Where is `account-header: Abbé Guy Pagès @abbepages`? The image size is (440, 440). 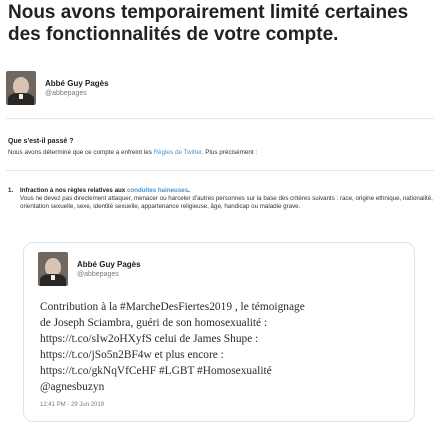
account-header: Abbé Guy Pagès @abbepages is located at coordinates (57, 88).